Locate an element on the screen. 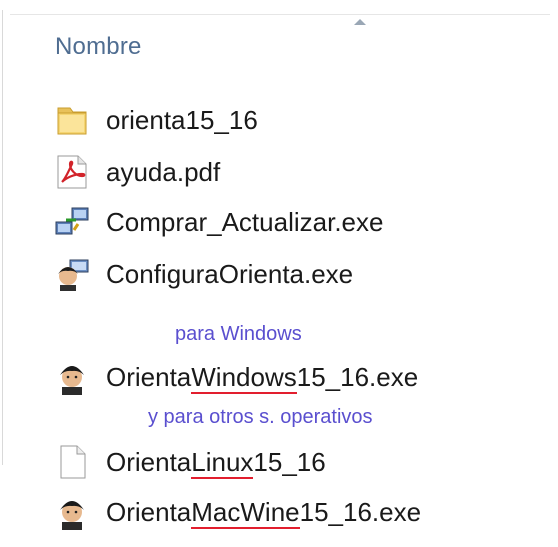  file-row-folder: orienta15_16 is located at coordinates (292, 118).